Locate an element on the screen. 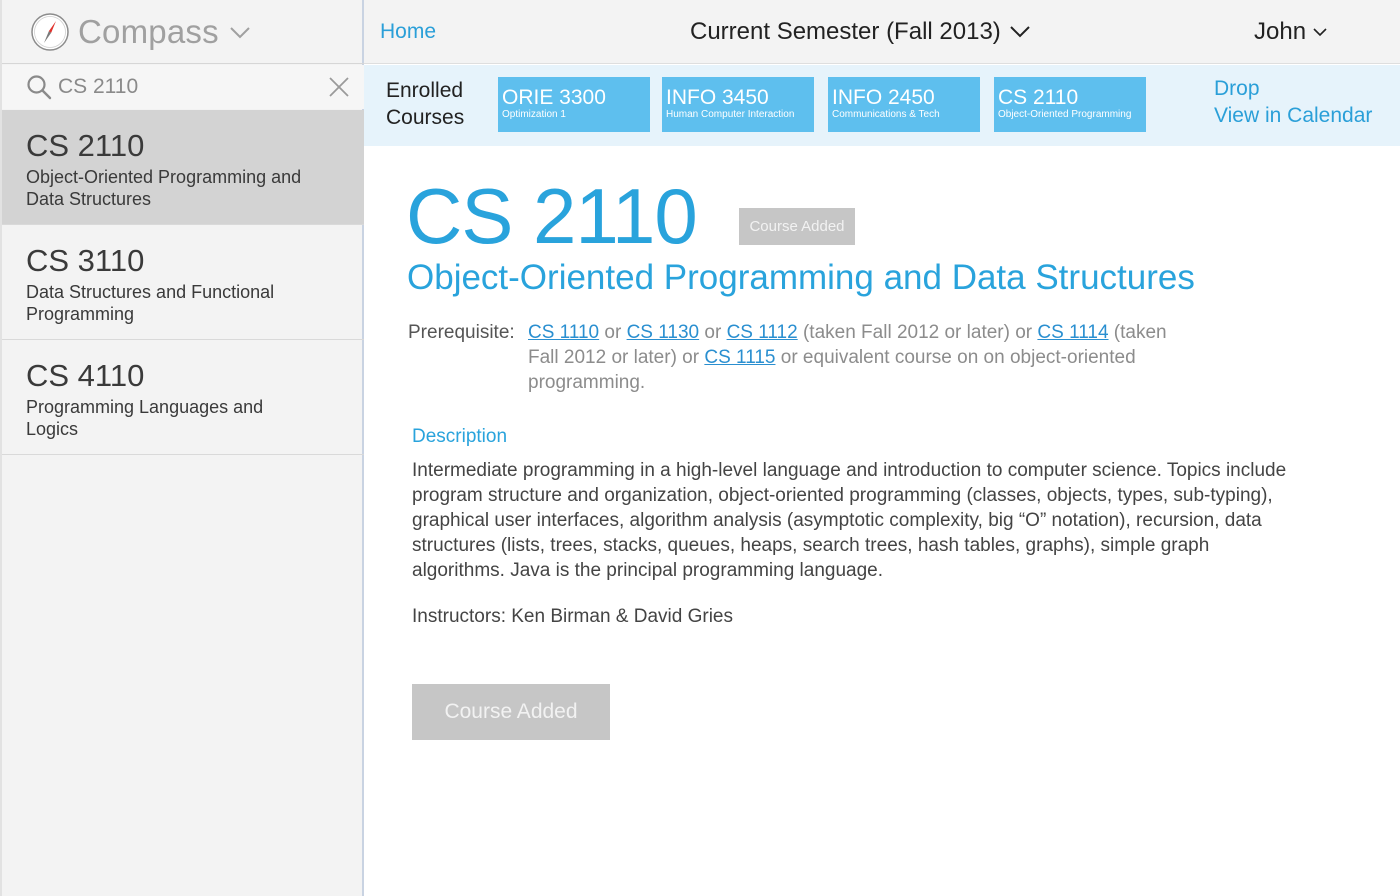  search-icon is located at coordinates (39, 87).